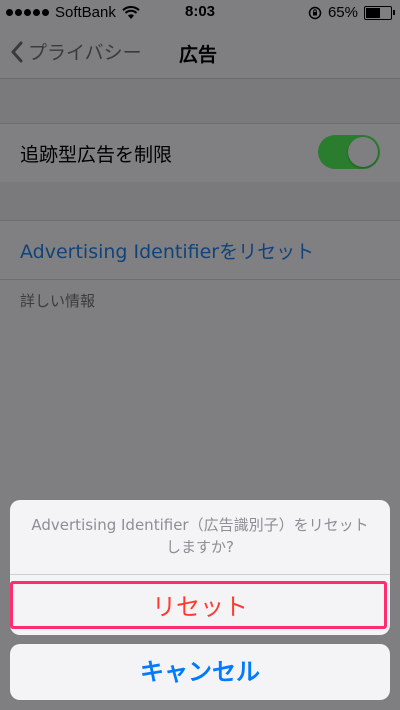 Image resolution: width=400 pixels, height=710 pixels. What do you see at coordinates (57, 300) in the screenshot?
I see `more-info-link: 詳しい情報` at bounding box center [57, 300].